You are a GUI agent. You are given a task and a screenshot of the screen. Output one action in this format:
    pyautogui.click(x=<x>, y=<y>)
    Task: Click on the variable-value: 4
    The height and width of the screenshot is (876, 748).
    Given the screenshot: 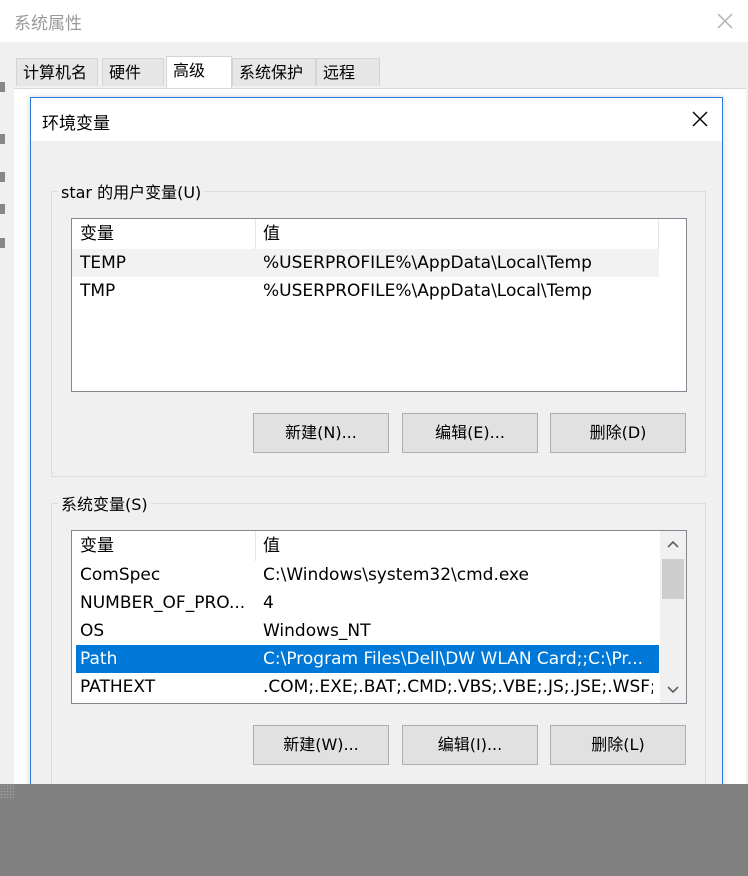 What is the action you would take?
    pyautogui.click(x=268, y=603)
    